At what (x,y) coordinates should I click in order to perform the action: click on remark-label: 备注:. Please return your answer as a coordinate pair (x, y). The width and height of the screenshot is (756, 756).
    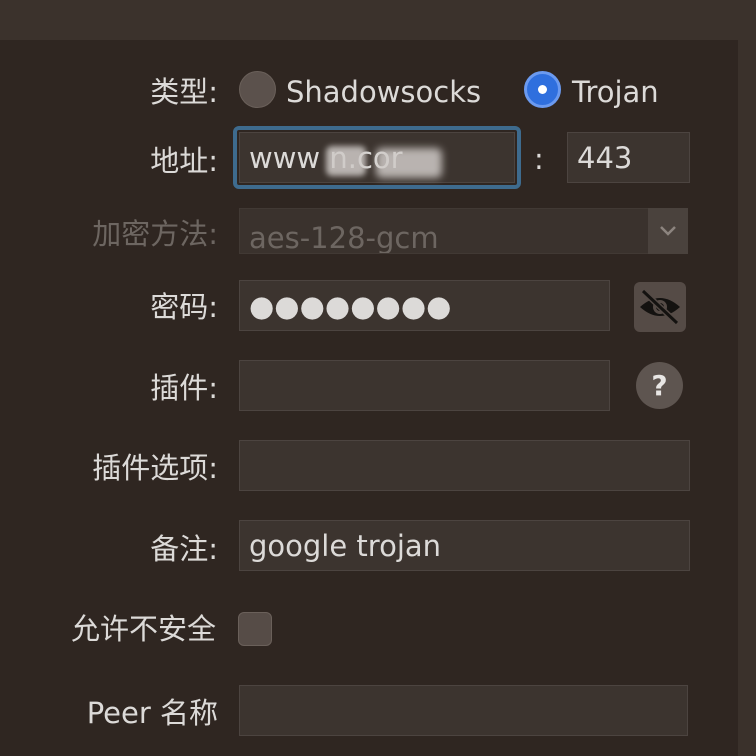
    Looking at the image, I should click on (184, 549).